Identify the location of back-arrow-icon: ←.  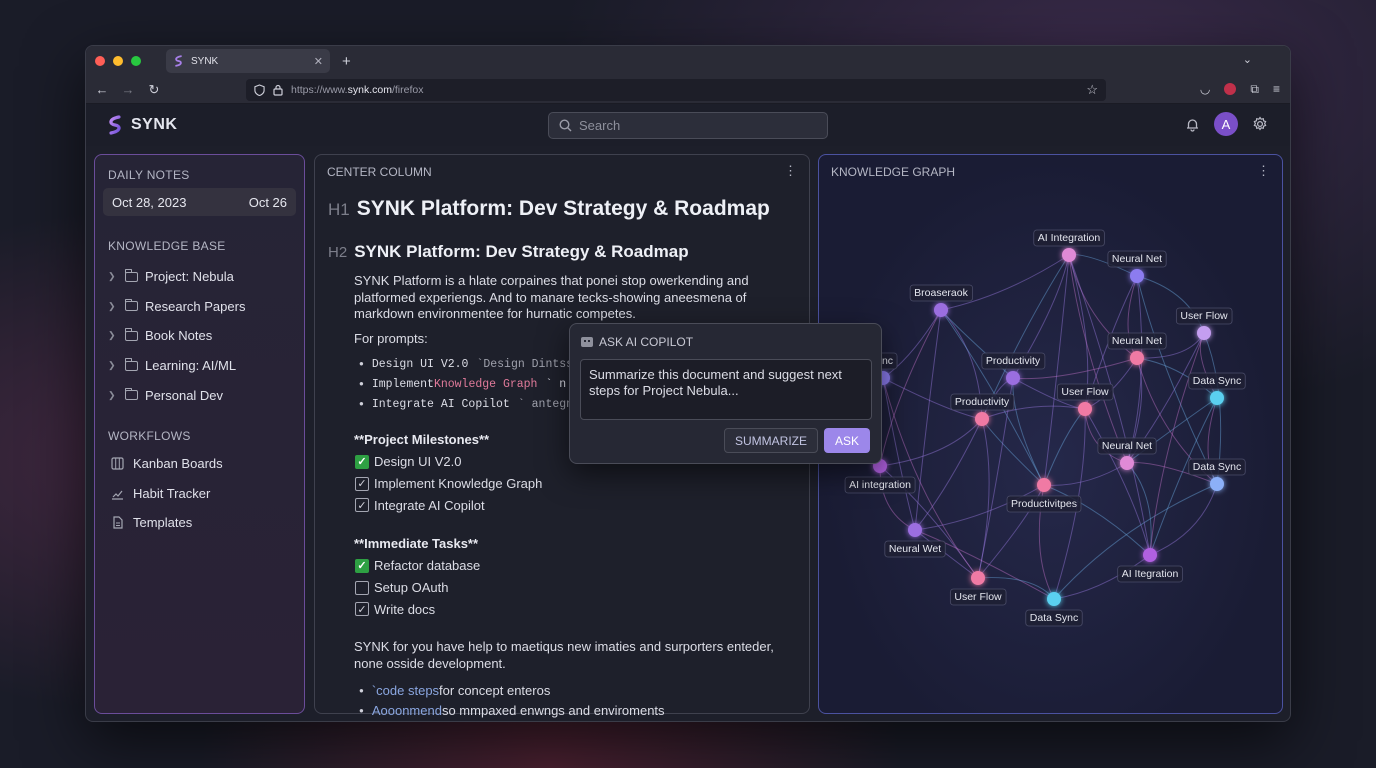
(102, 89).